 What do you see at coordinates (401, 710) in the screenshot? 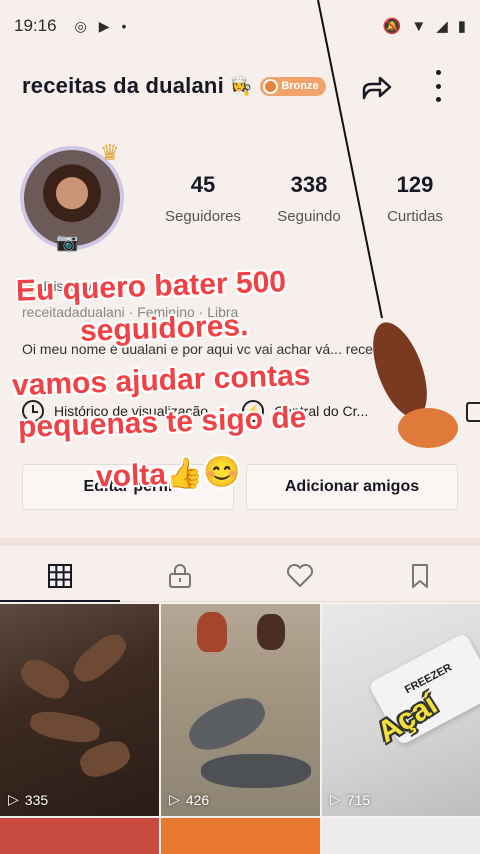
I see `video-thumbnail: FREEZER Açaí ▷ 715` at bounding box center [401, 710].